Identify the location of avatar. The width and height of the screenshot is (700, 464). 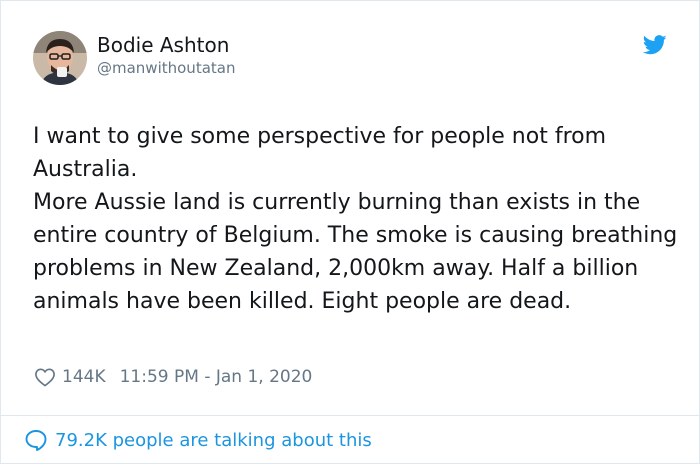
(60, 58).